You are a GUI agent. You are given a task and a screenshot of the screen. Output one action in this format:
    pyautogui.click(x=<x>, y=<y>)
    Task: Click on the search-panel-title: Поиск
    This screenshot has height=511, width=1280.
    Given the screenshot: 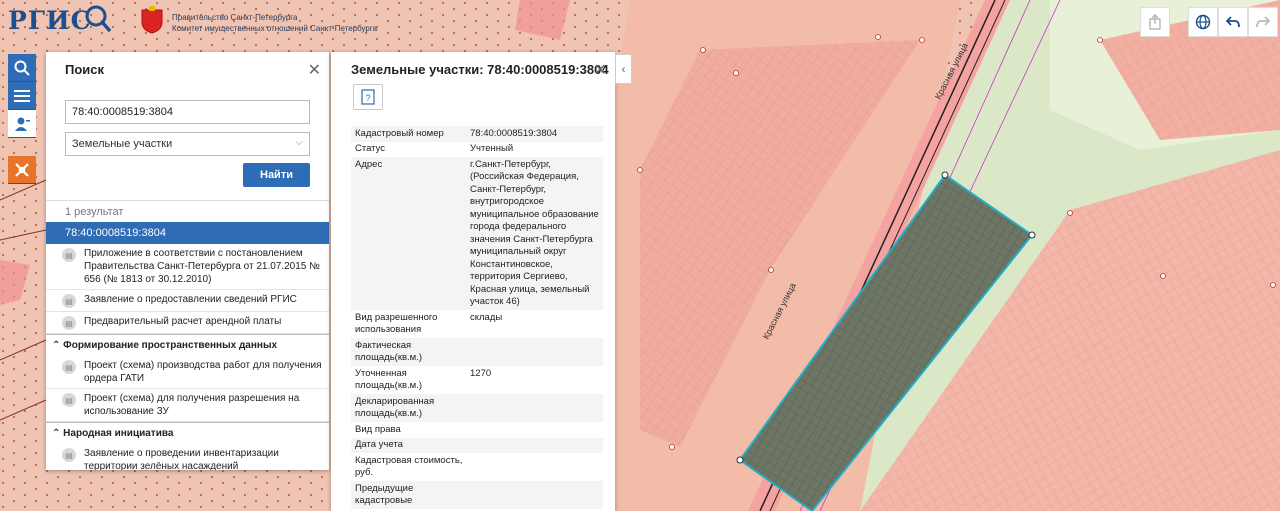 What is the action you would take?
    pyautogui.click(x=85, y=69)
    